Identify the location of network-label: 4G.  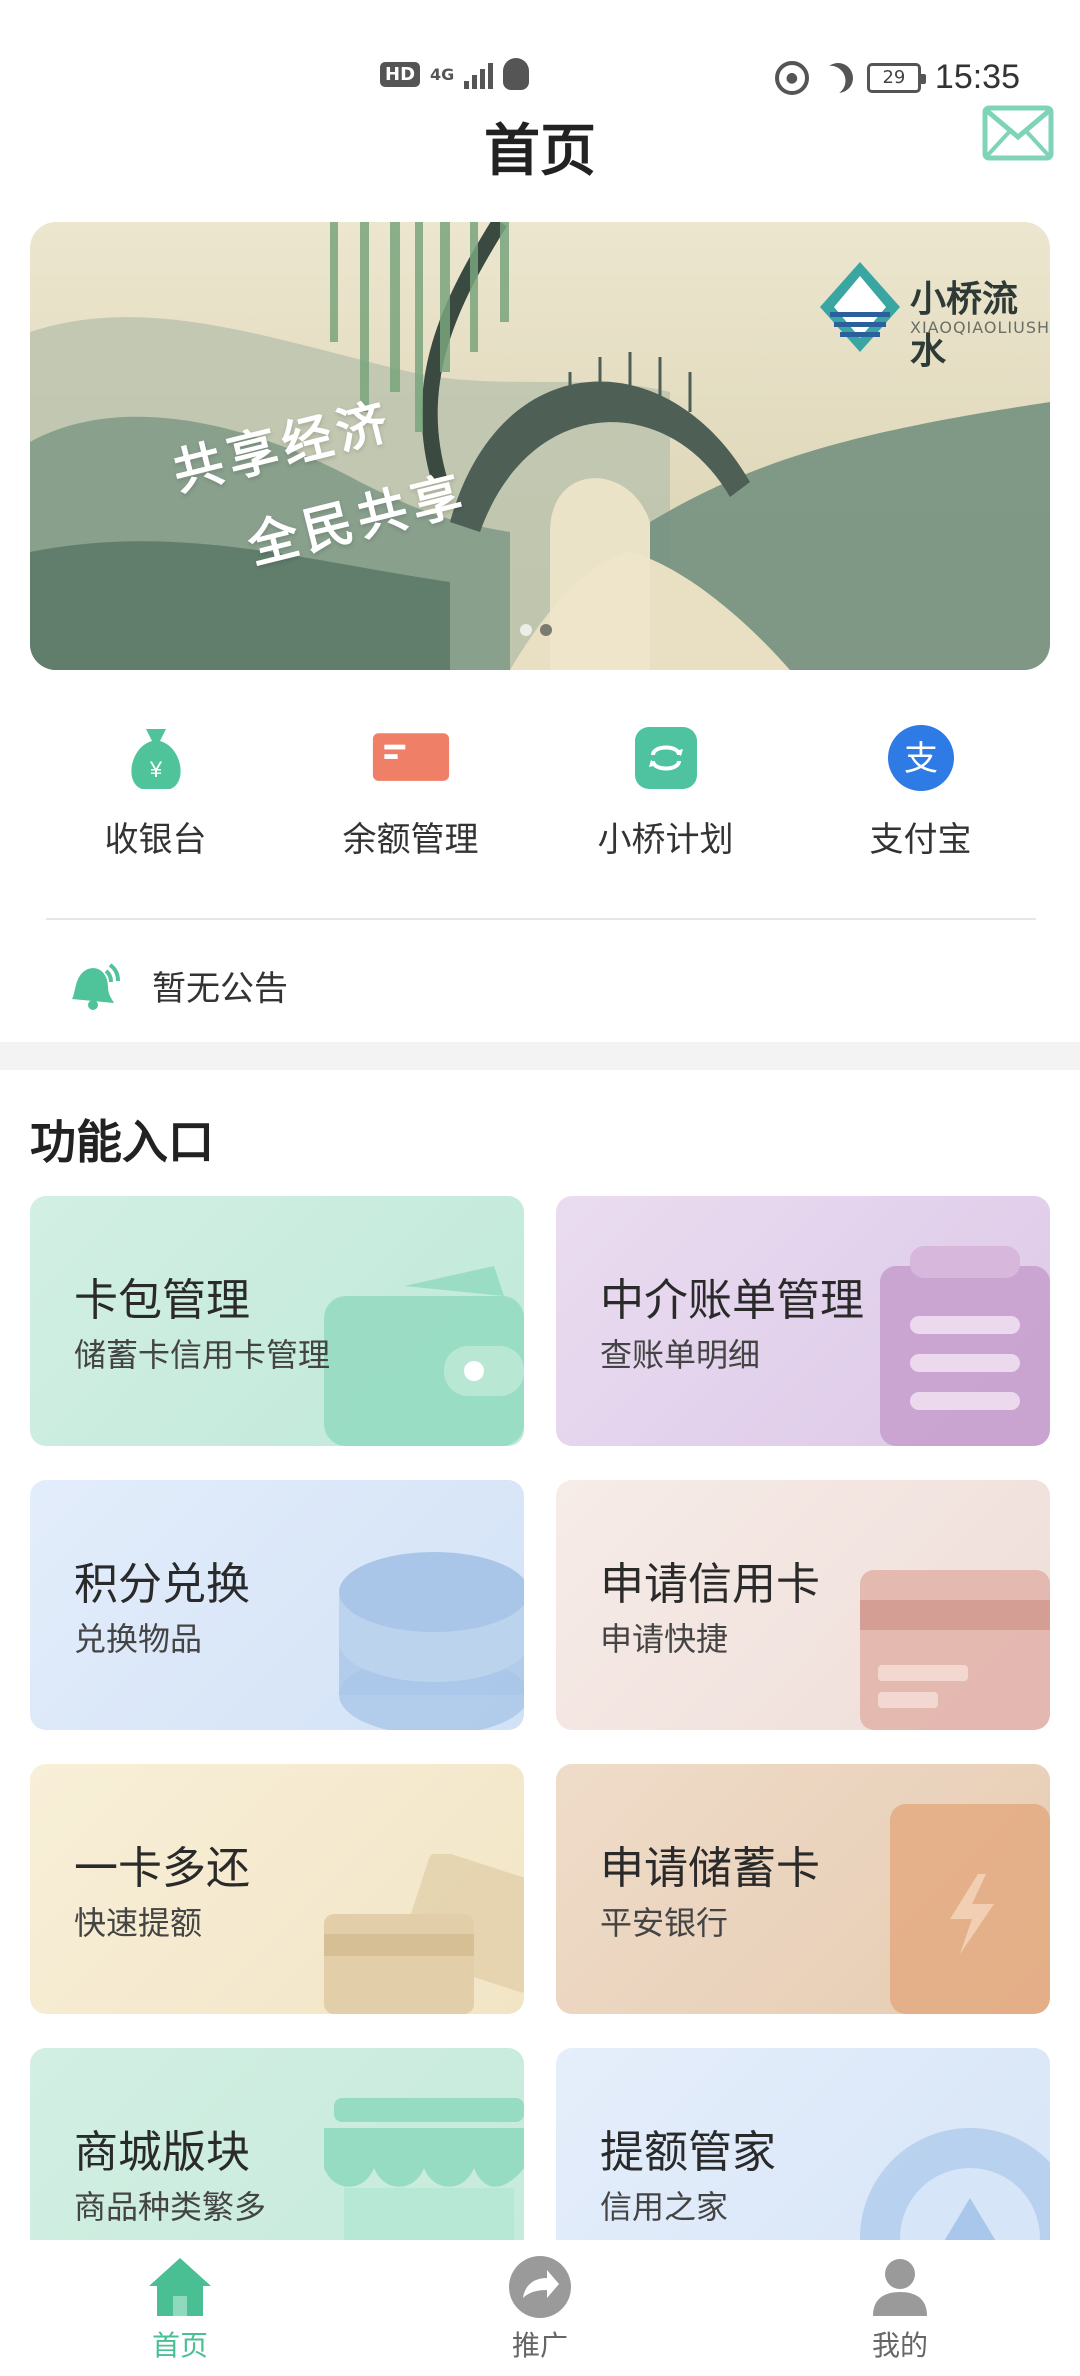
(442, 74).